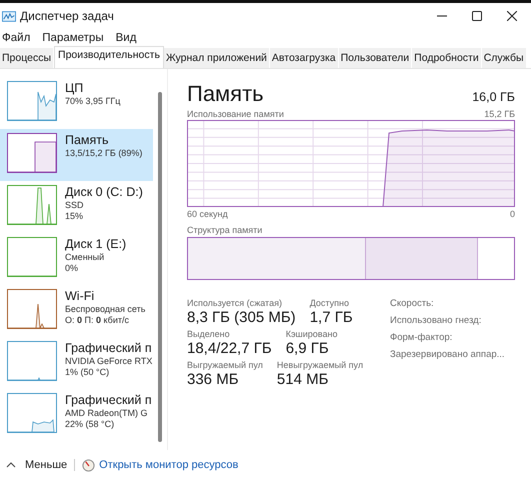 This screenshot has height=480, width=531. I want to click on app-icon, so click(9, 16).